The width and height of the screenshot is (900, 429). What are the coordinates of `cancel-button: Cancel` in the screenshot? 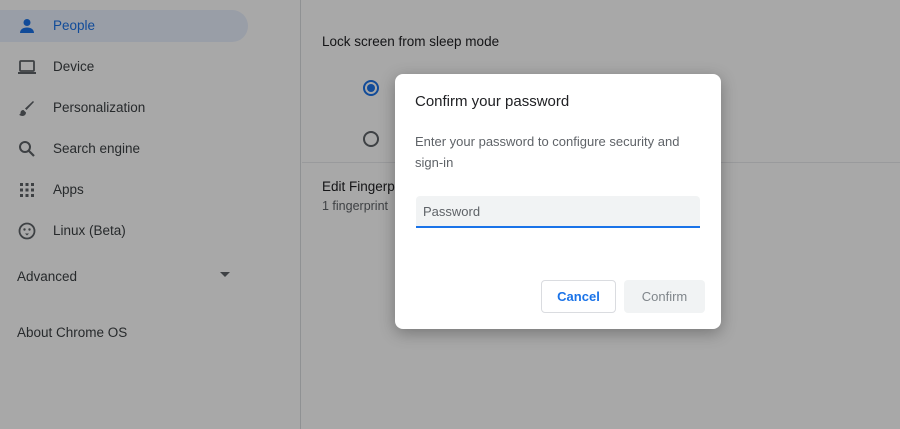 It's located at (578, 296).